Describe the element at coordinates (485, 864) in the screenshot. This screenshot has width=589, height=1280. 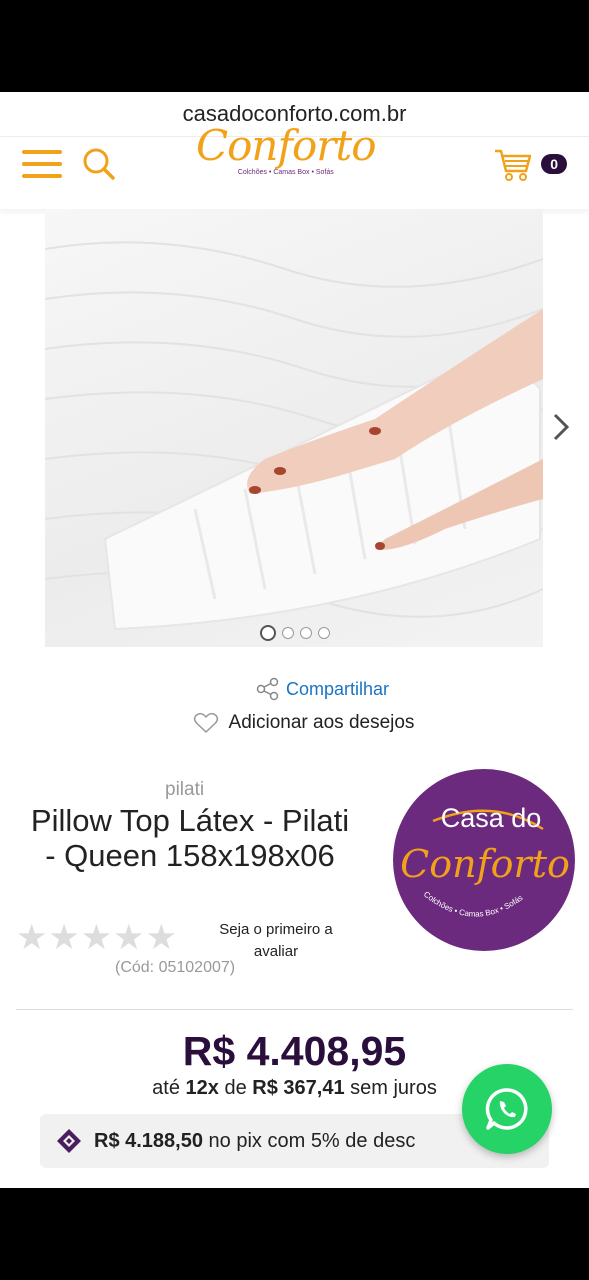
I see `badge-line2: Conforto` at that location.